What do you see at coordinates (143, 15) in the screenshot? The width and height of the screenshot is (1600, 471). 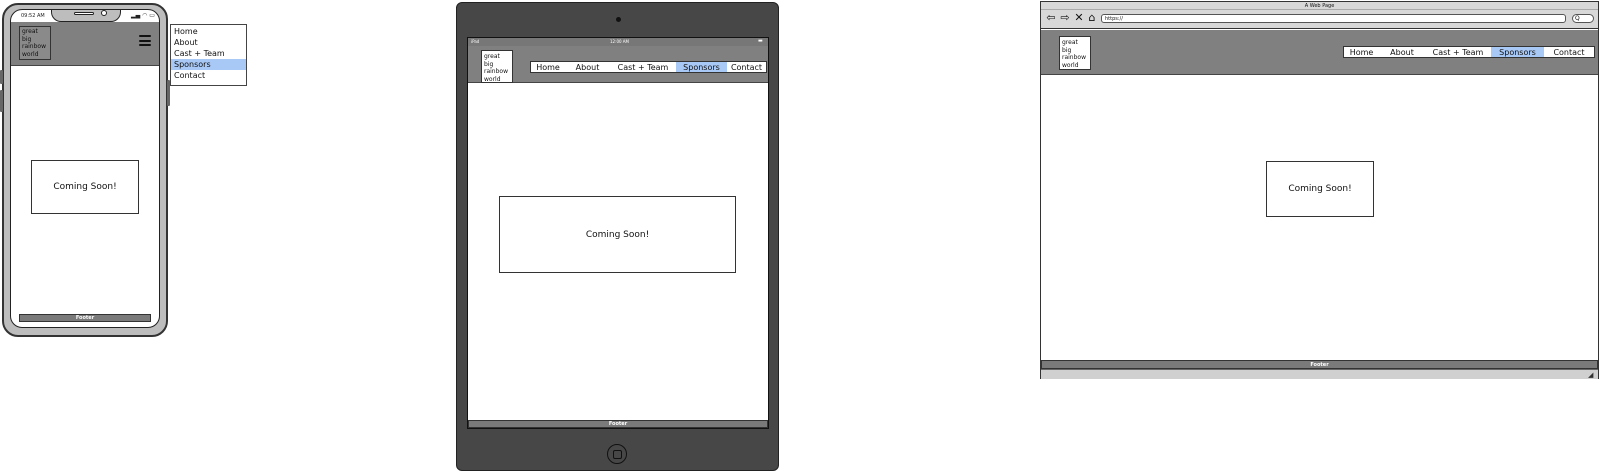 I see `phone-status-icons: ▂▄ ◠ ▭` at bounding box center [143, 15].